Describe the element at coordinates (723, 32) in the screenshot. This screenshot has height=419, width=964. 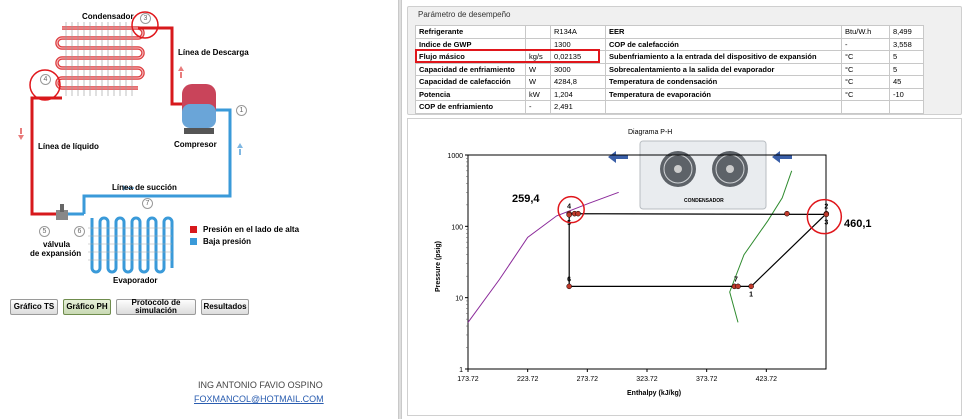
I see `performance-cell: EER` at that location.